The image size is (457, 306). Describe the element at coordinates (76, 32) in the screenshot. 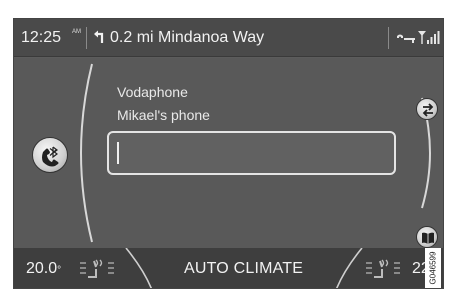

I see `clock-ampm: AM` at that location.